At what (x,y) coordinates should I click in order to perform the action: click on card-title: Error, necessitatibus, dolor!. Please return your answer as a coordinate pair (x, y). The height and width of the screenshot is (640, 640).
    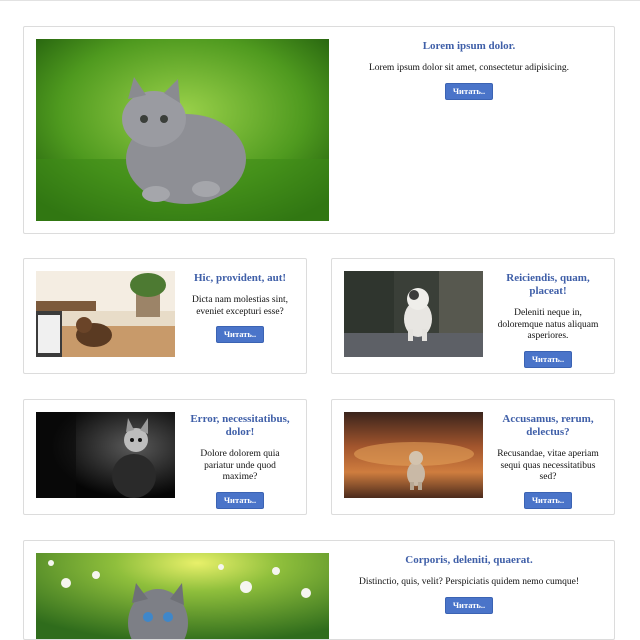
    Looking at the image, I should click on (240, 425).